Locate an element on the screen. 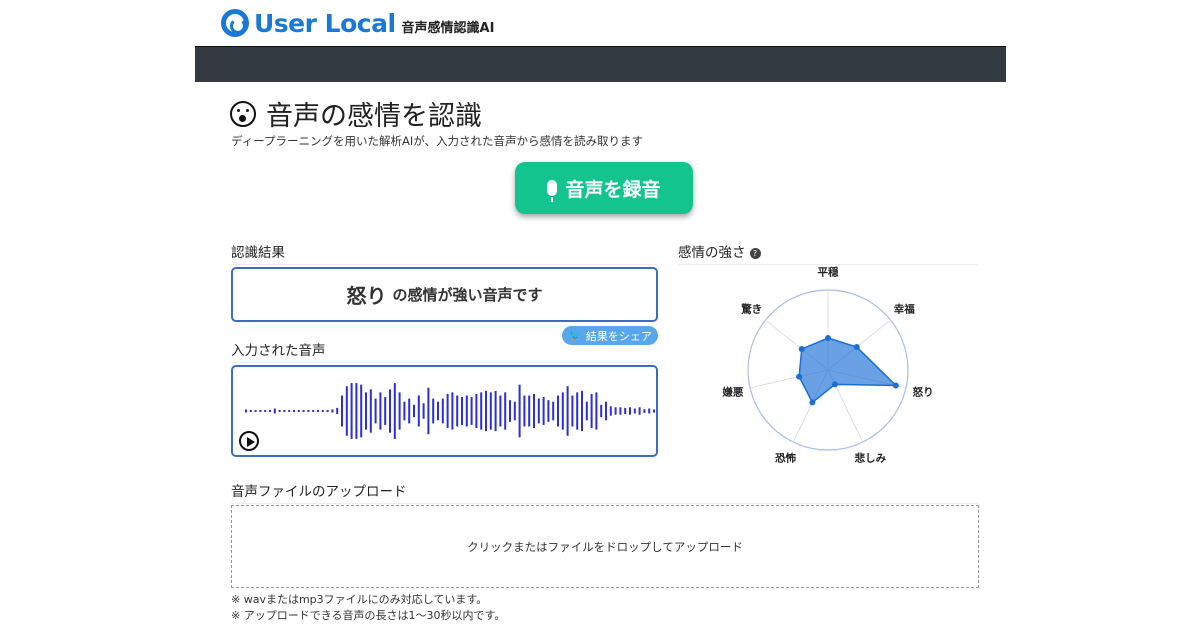  result-box: 怒り の感情が強い音声です is located at coordinates (444, 294).